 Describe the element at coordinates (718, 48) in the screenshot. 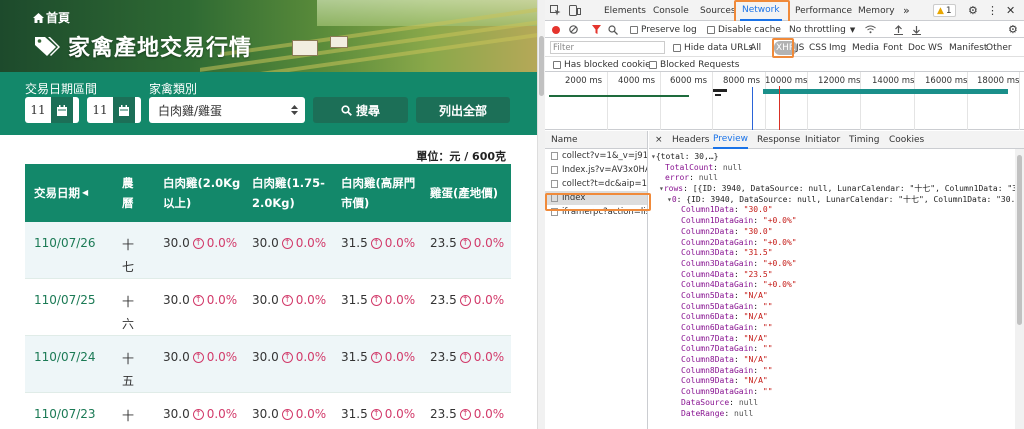

I see `hide-data-urls-label: Hide data URLs` at that location.